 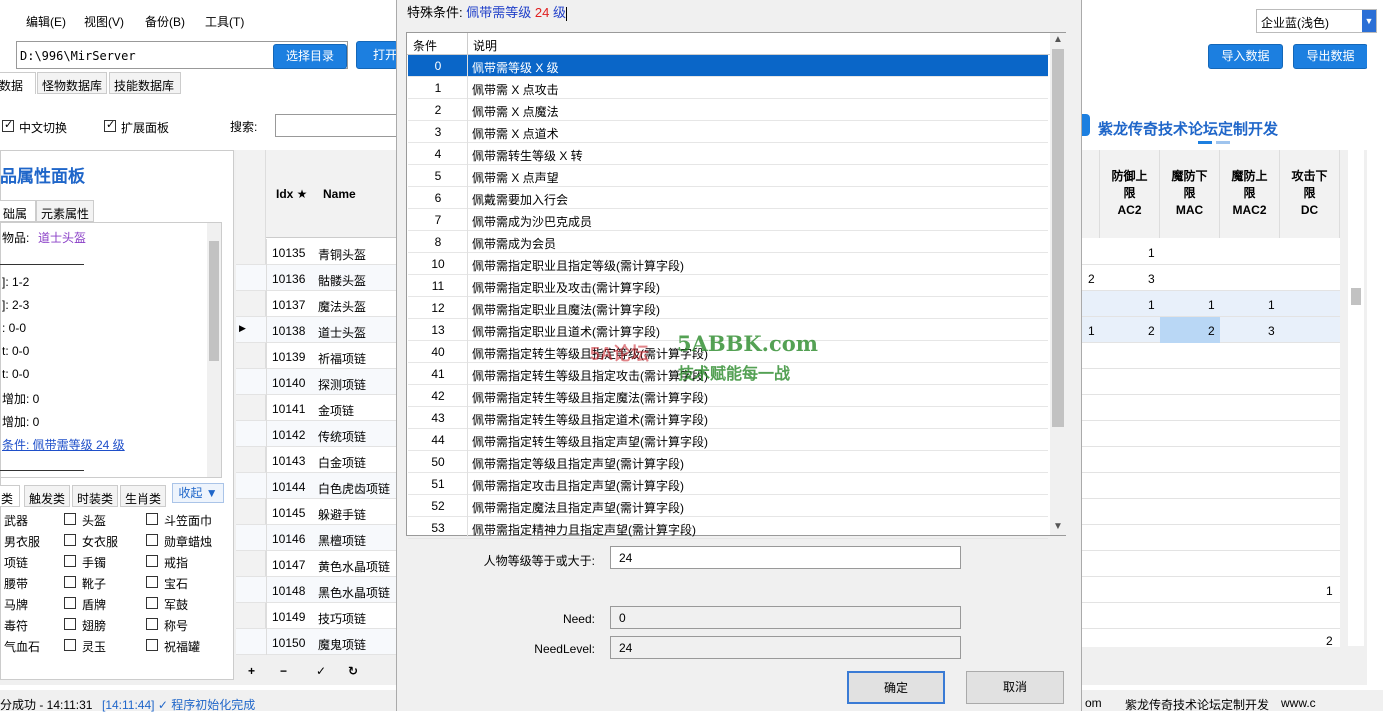 What do you see at coordinates (425, 45) in the screenshot?
I see `list-col-cond: 条件` at bounding box center [425, 45].